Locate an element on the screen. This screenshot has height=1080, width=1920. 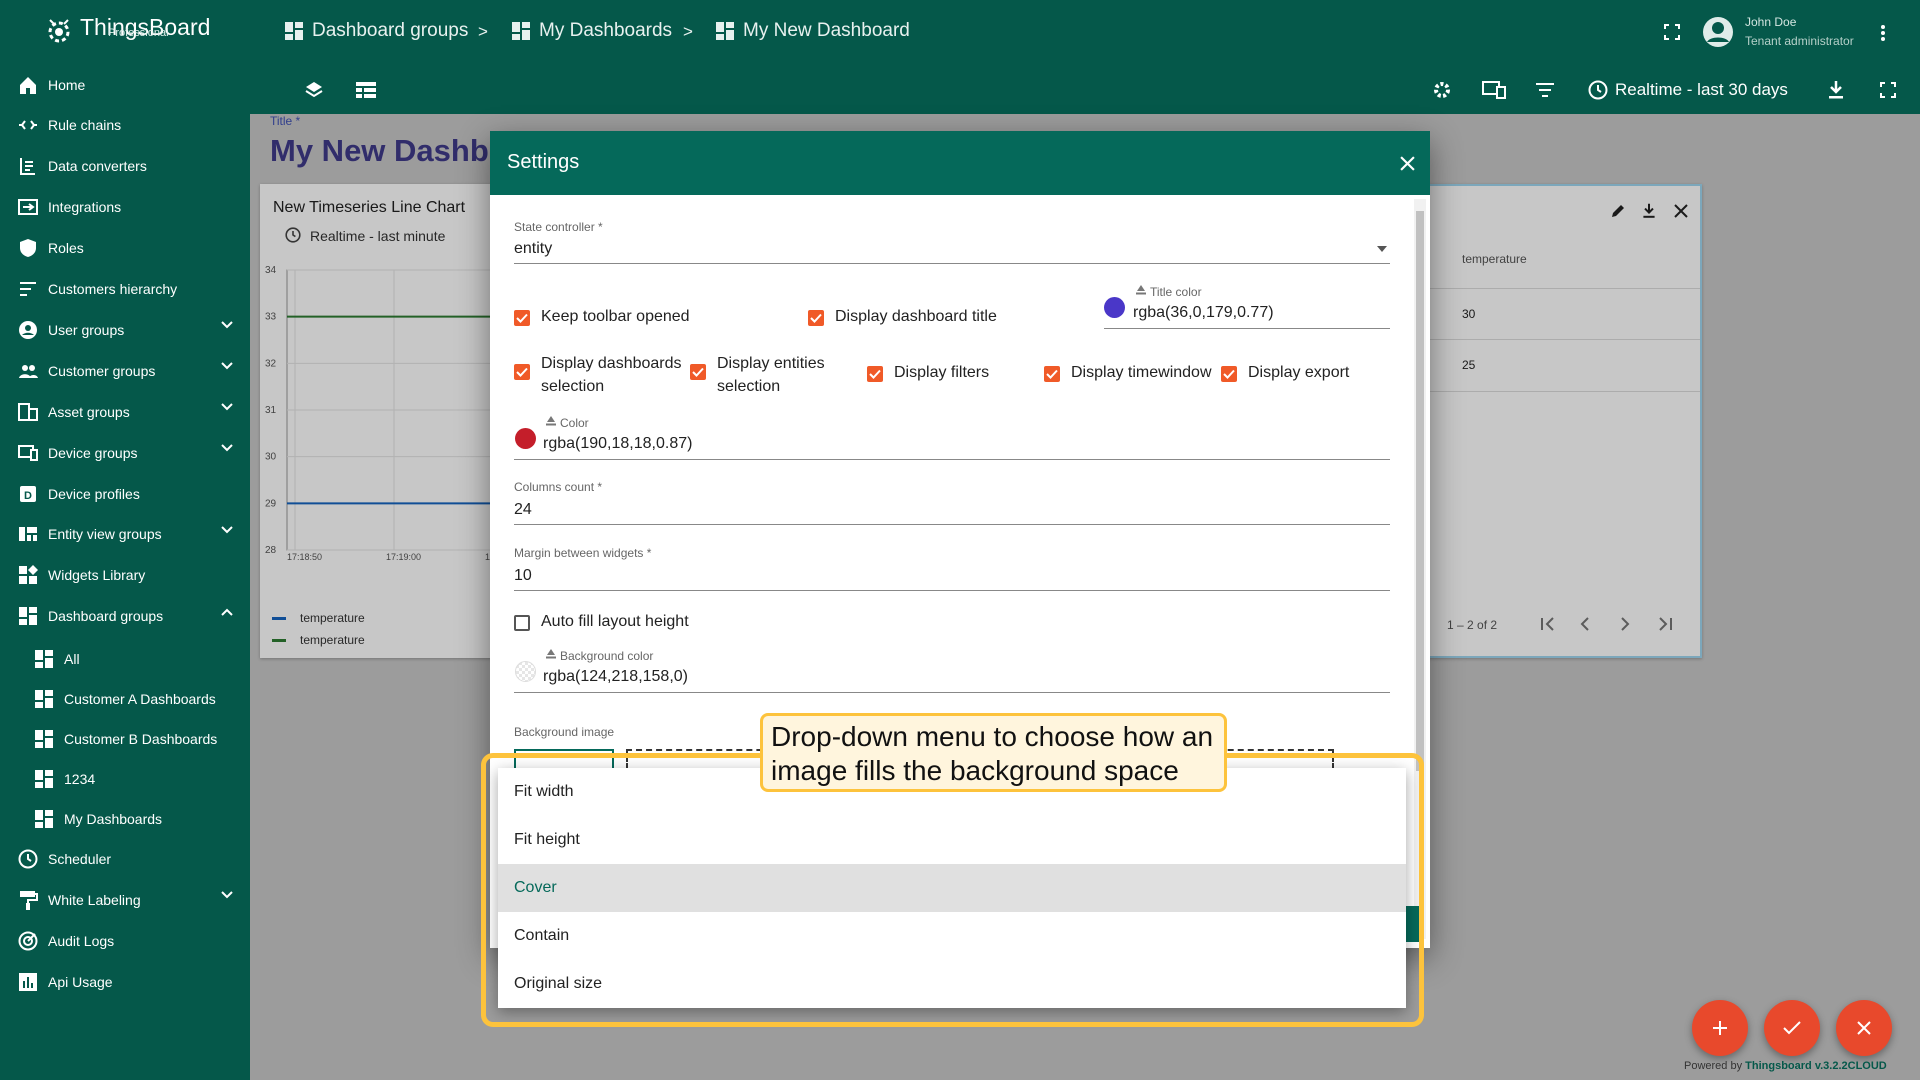
add-widget-button is located at coordinates (1720, 1028).